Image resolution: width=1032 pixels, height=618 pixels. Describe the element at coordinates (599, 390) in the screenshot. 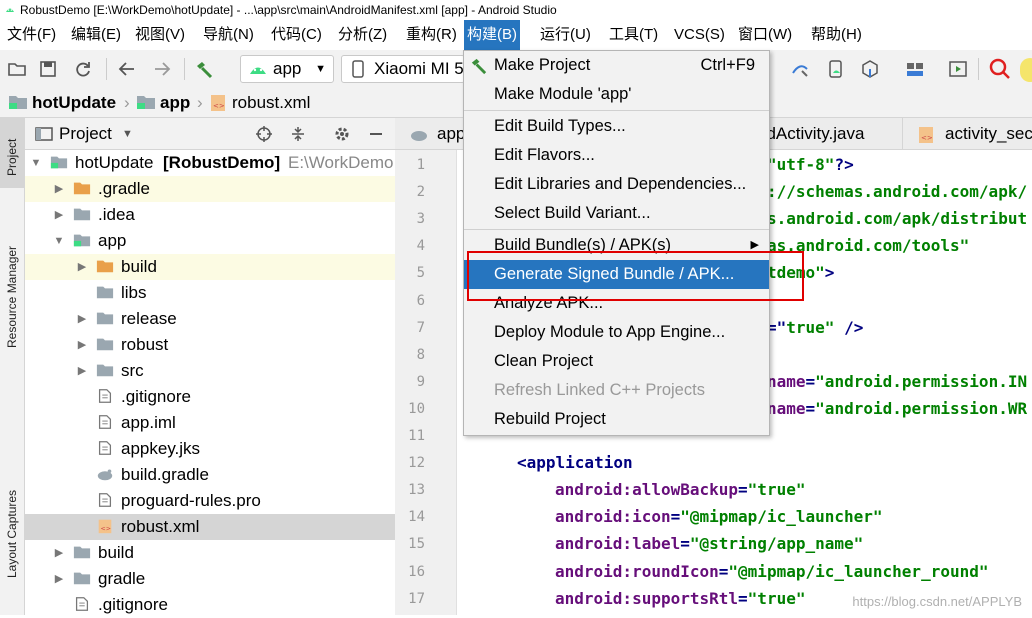

I see `build-menu-item-label: Refresh Linked C++ Projects` at that location.